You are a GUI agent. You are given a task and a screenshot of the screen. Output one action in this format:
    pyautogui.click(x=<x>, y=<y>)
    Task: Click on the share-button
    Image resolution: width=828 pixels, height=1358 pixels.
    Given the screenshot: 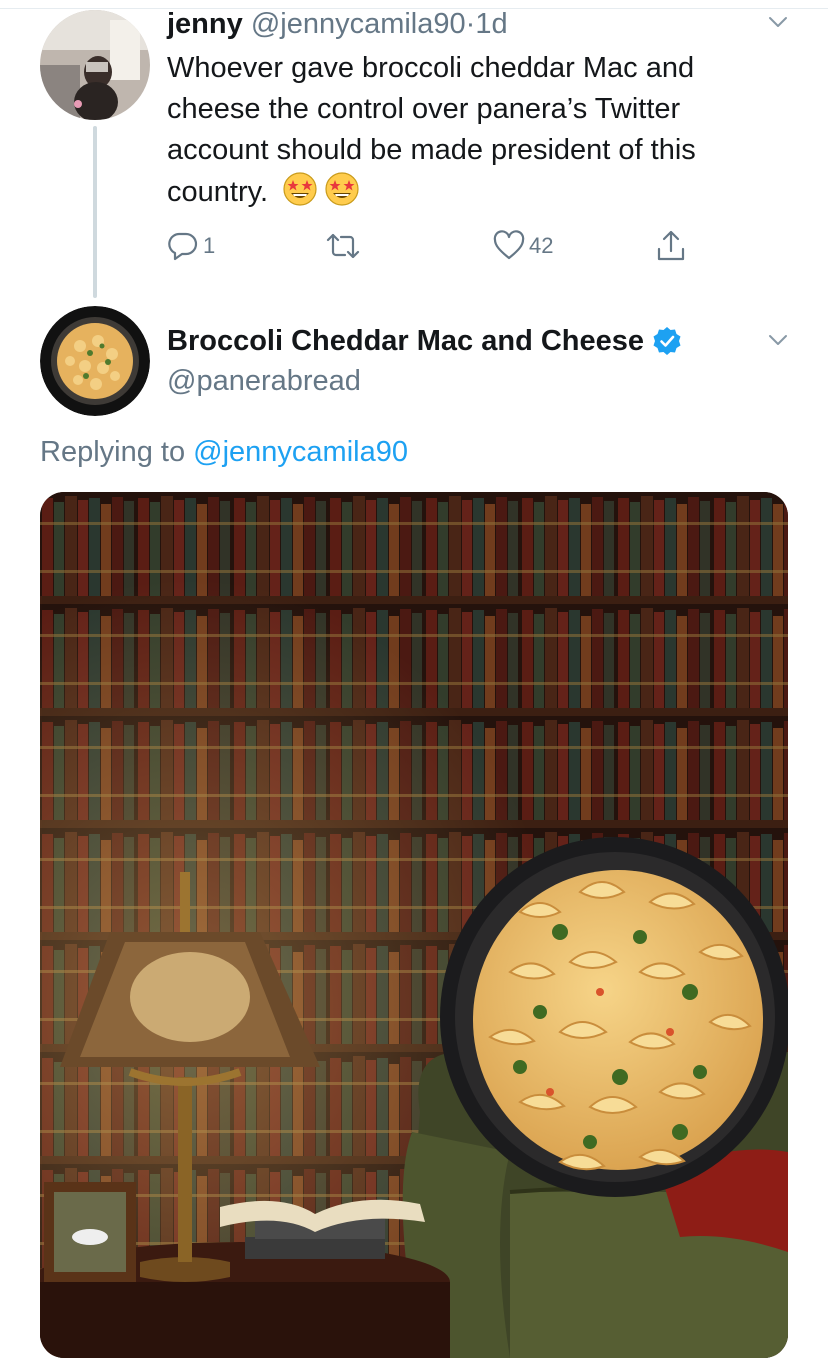 What is the action you would take?
    pyautogui.click(x=671, y=246)
    